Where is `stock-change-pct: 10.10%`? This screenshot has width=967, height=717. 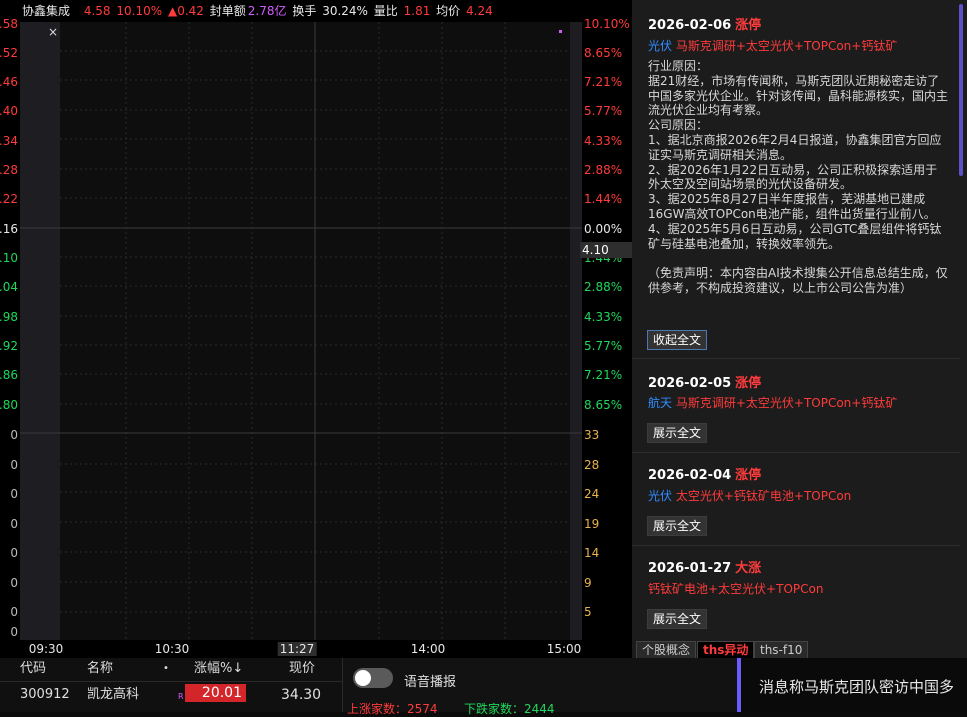
stock-change-pct: 10.10% is located at coordinates (139, 11).